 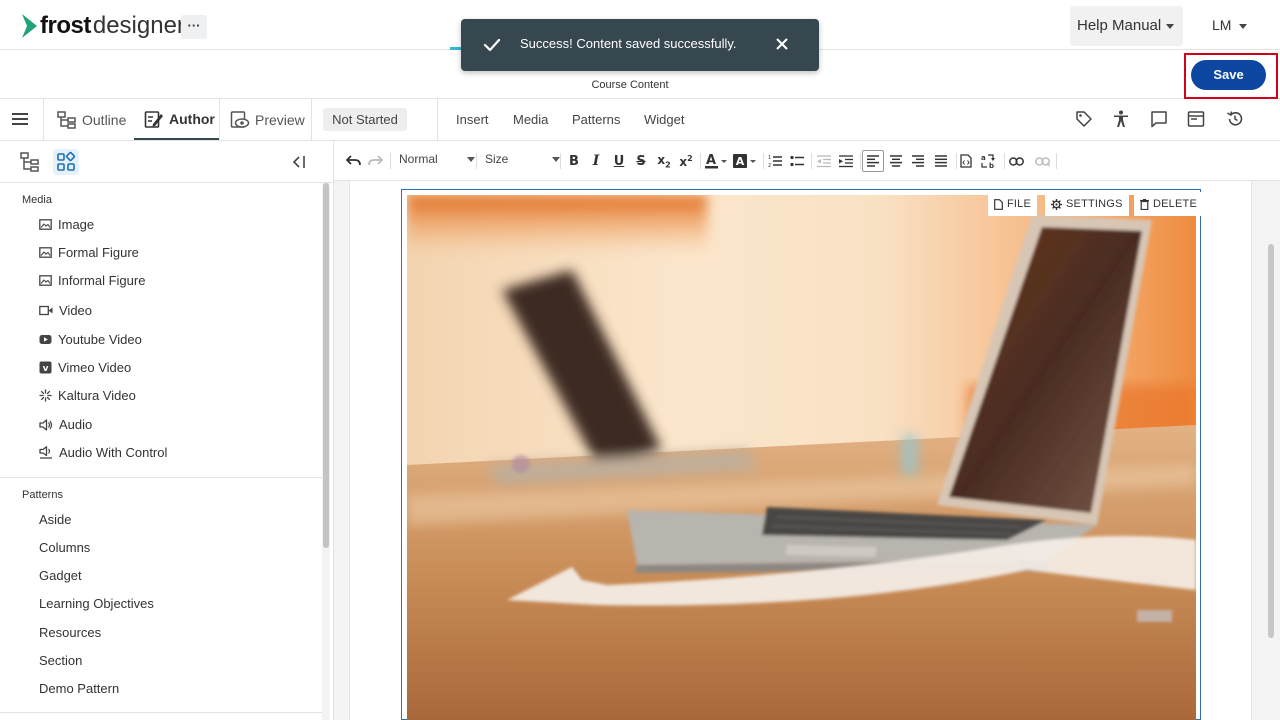 What do you see at coordinates (1126, 26) in the screenshot?
I see `help-manual-dropdown: Help Manual` at bounding box center [1126, 26].